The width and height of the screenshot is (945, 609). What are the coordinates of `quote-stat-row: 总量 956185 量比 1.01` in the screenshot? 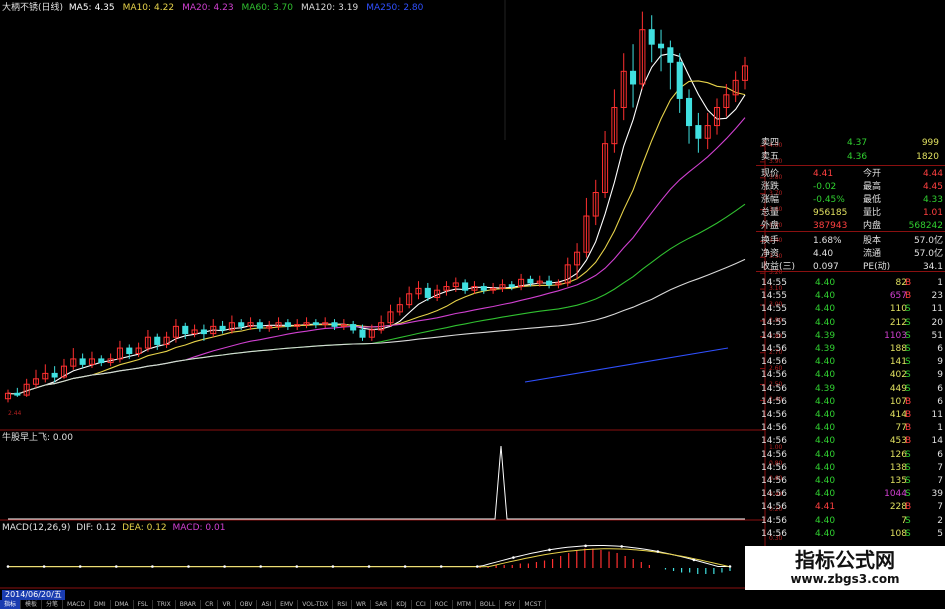 It's located at (850, 213).